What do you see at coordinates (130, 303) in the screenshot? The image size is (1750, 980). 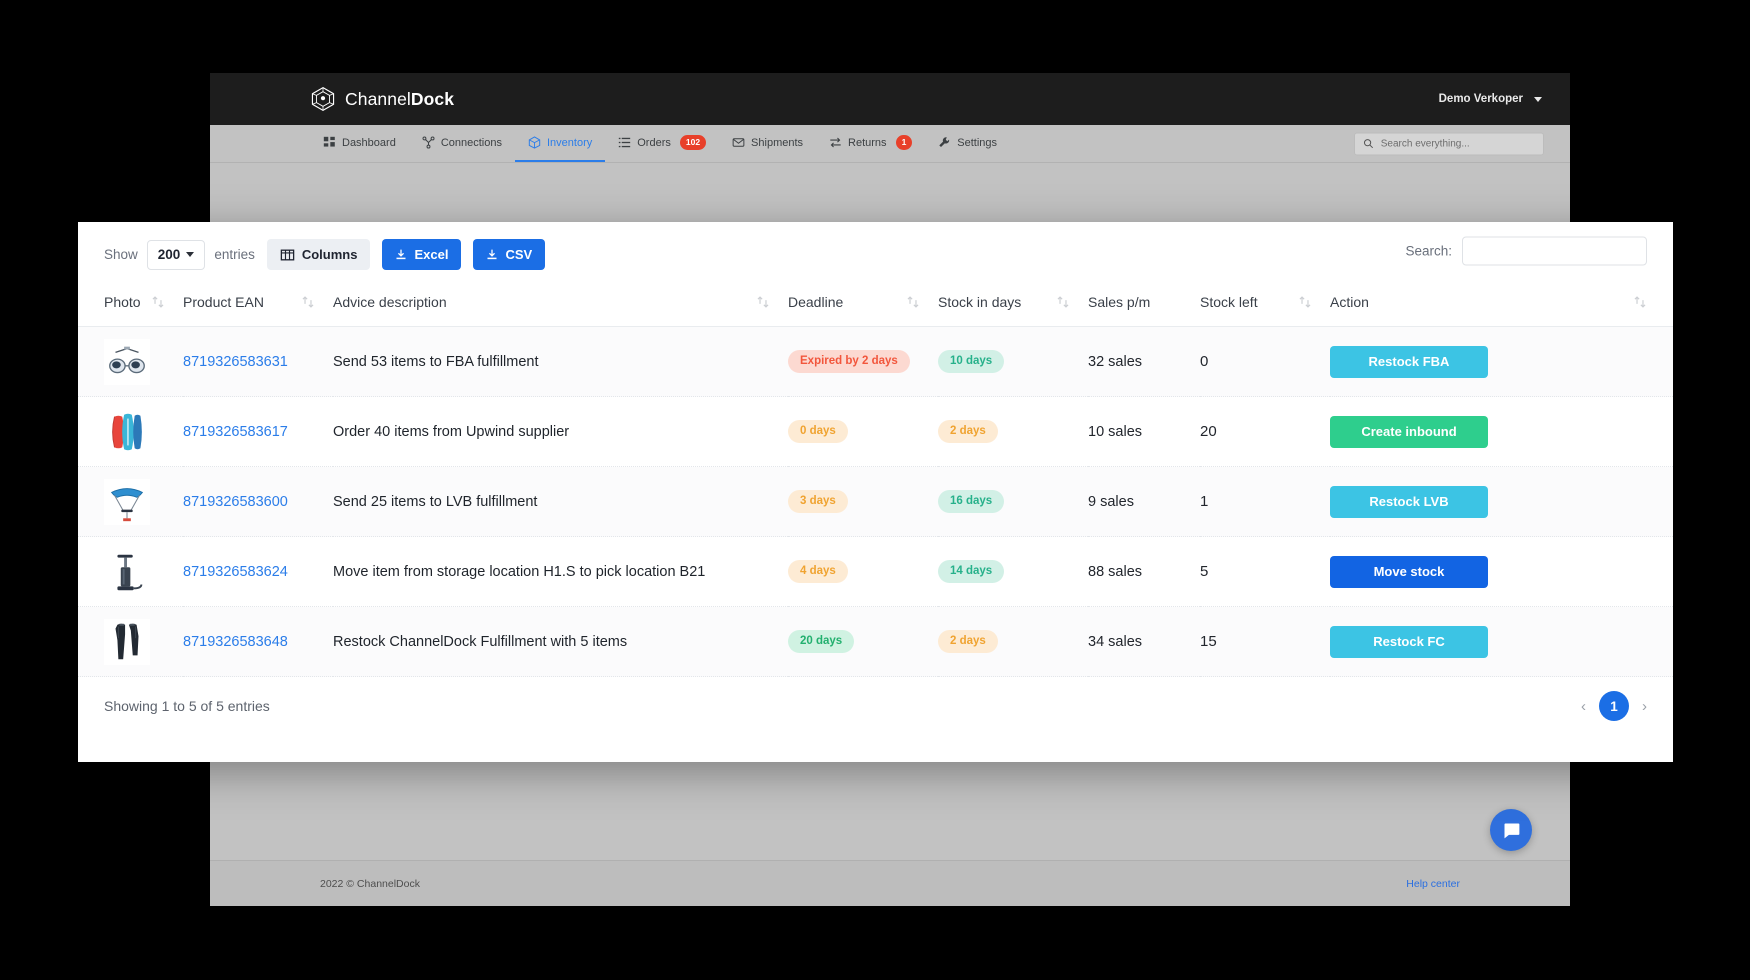 I see `th-photo: Photo` at bounding box center [130, 303].